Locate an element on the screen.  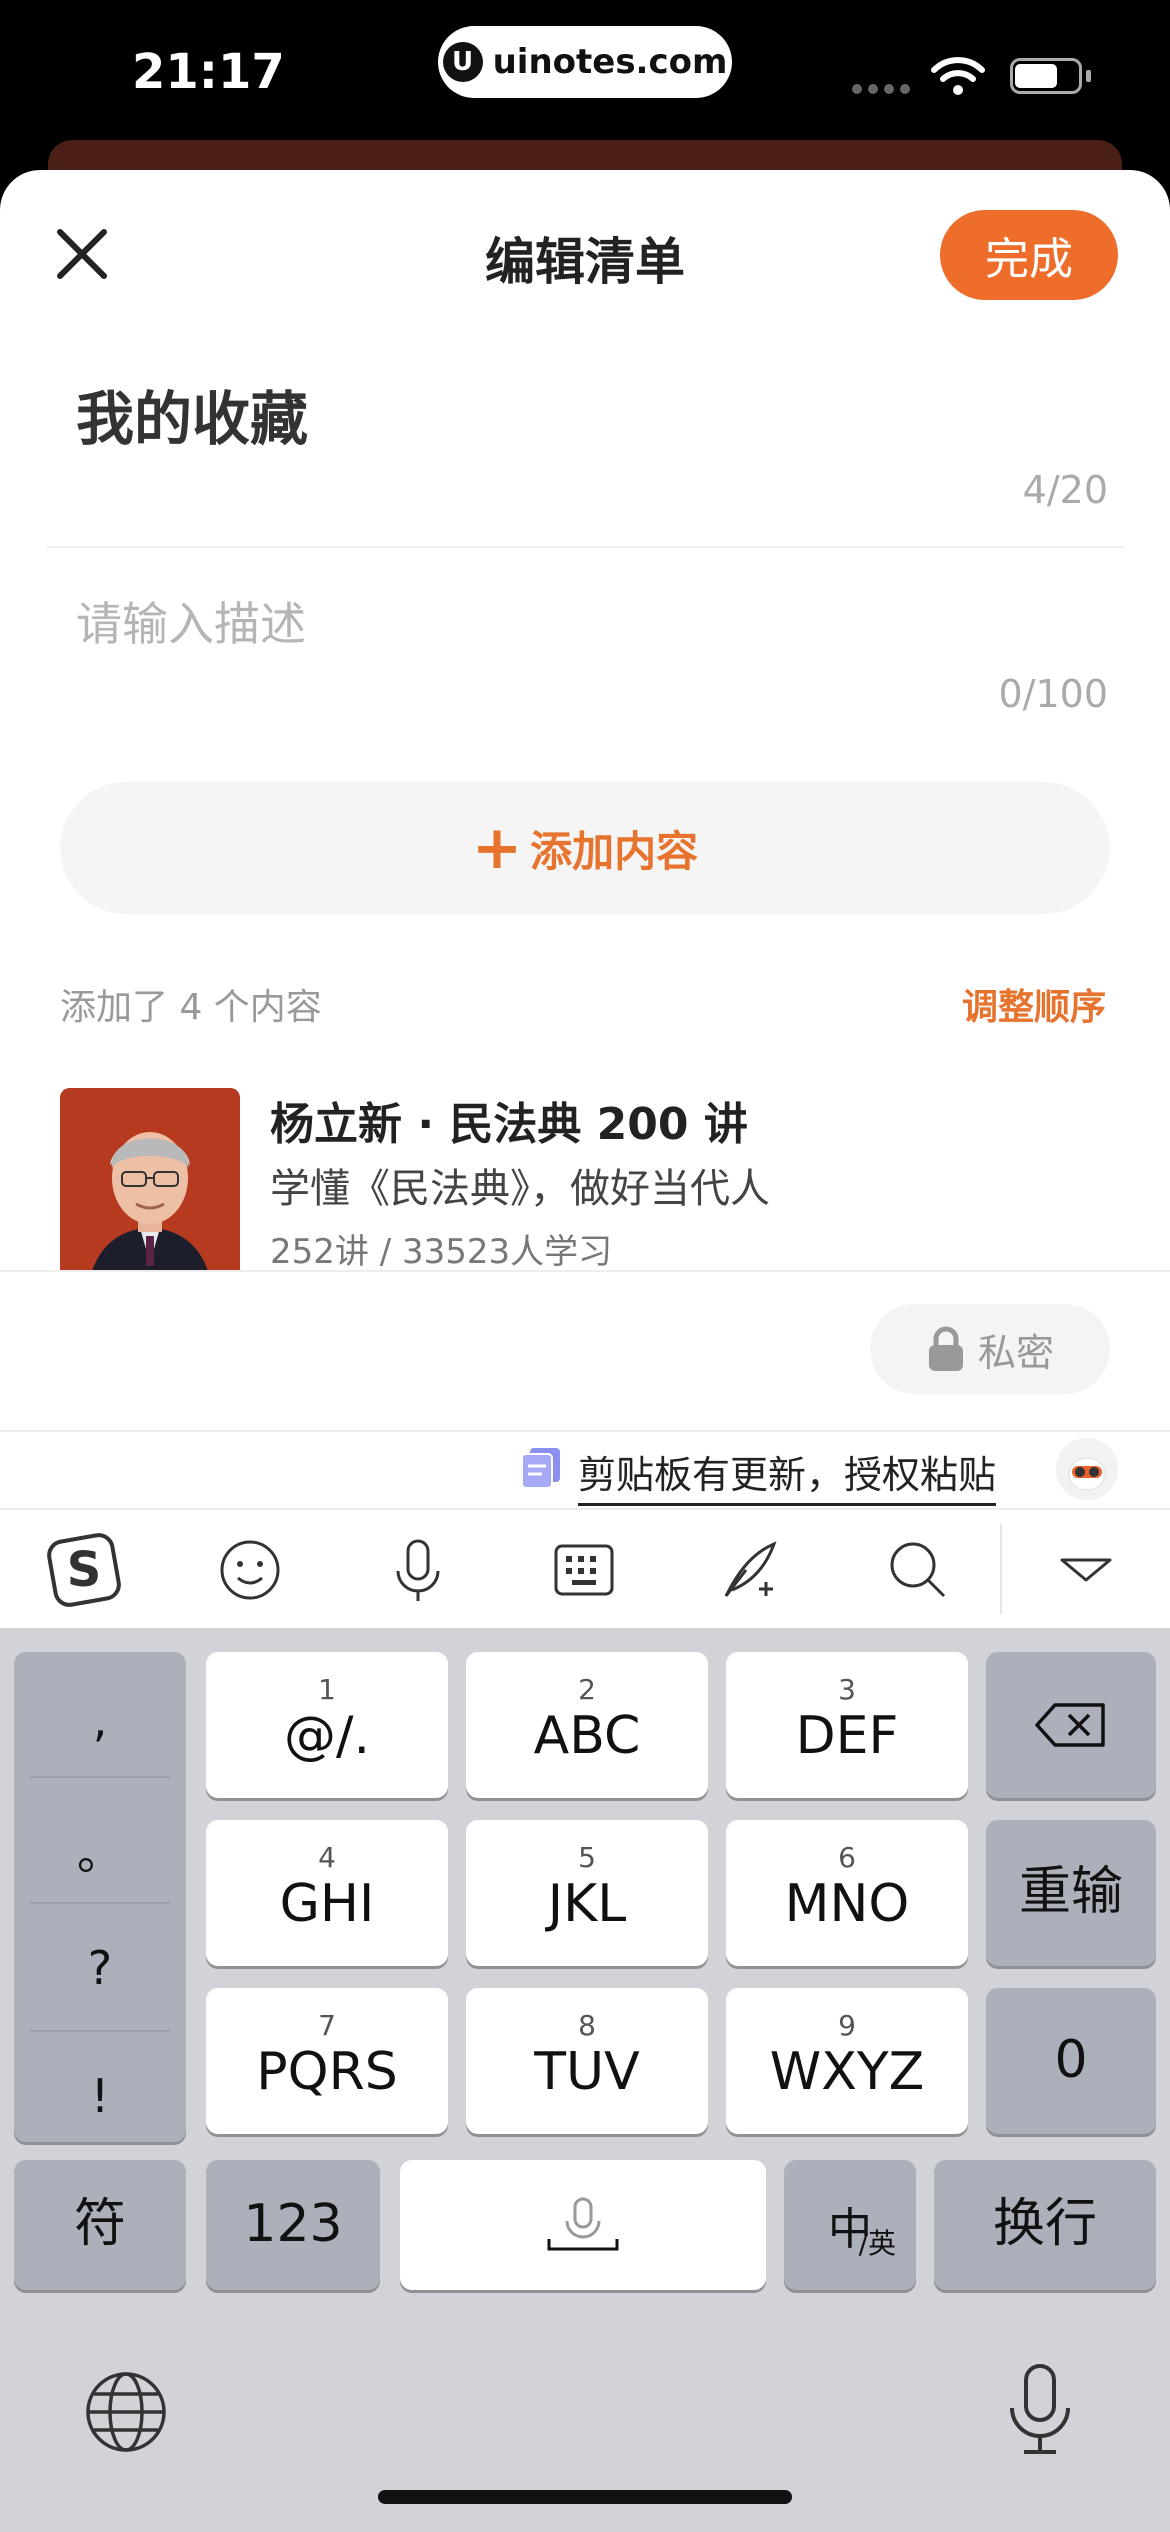
cellular-signal-icon is located at coordinates (881, 89).